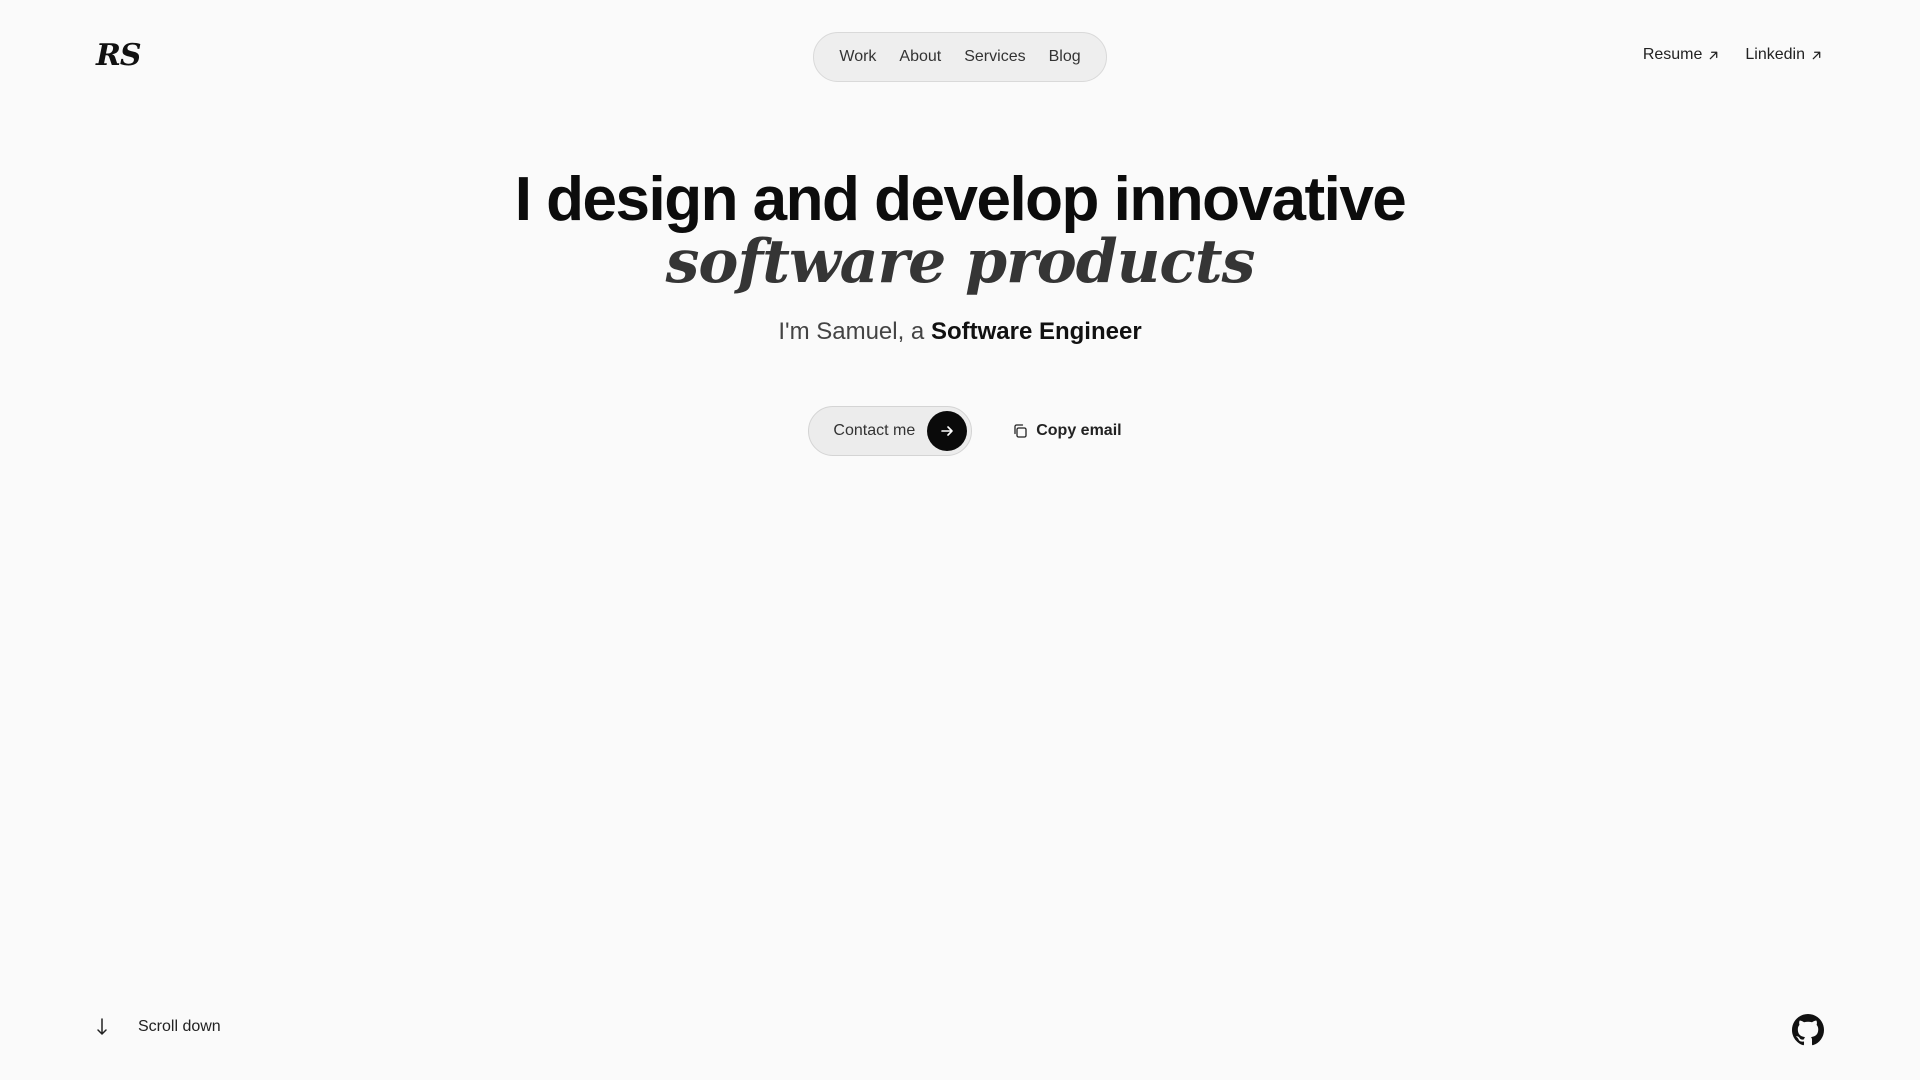 The image size is (1920, 1080). Describe the element at coordinates (947, 431) in the screenshot. I see `arrow-right-icon` at that location.